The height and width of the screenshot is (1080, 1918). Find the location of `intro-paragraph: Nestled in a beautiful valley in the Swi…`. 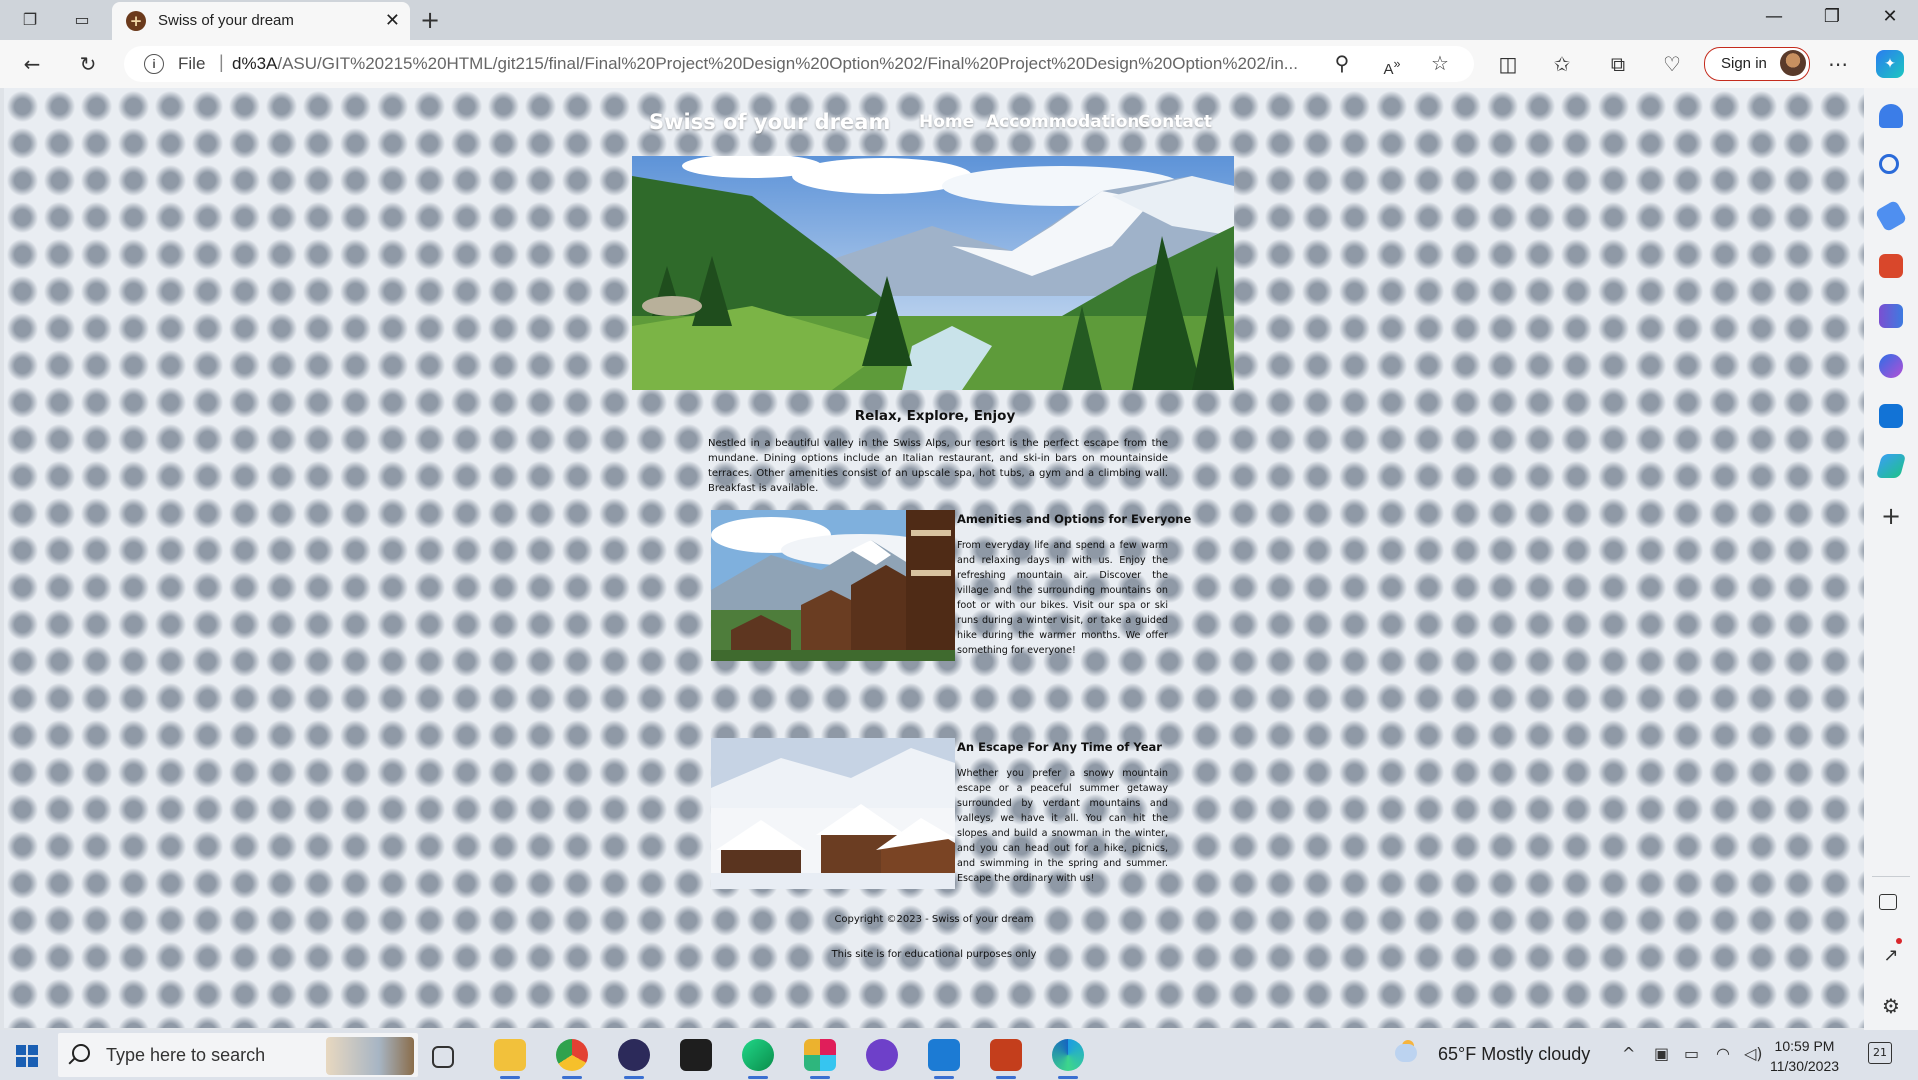

intro-paragraph: Nestled in a beautiful valley in the Swi… is located at coordinates (938, 466).